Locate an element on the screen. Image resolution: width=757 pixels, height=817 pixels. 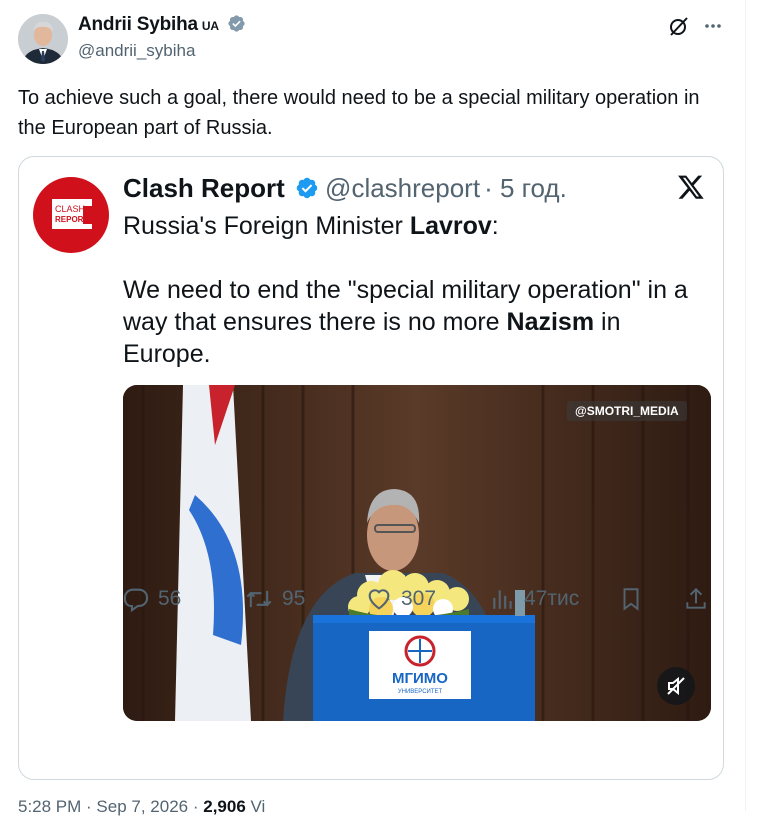
muted-speaker-icon is located at coordinates (676, 686).